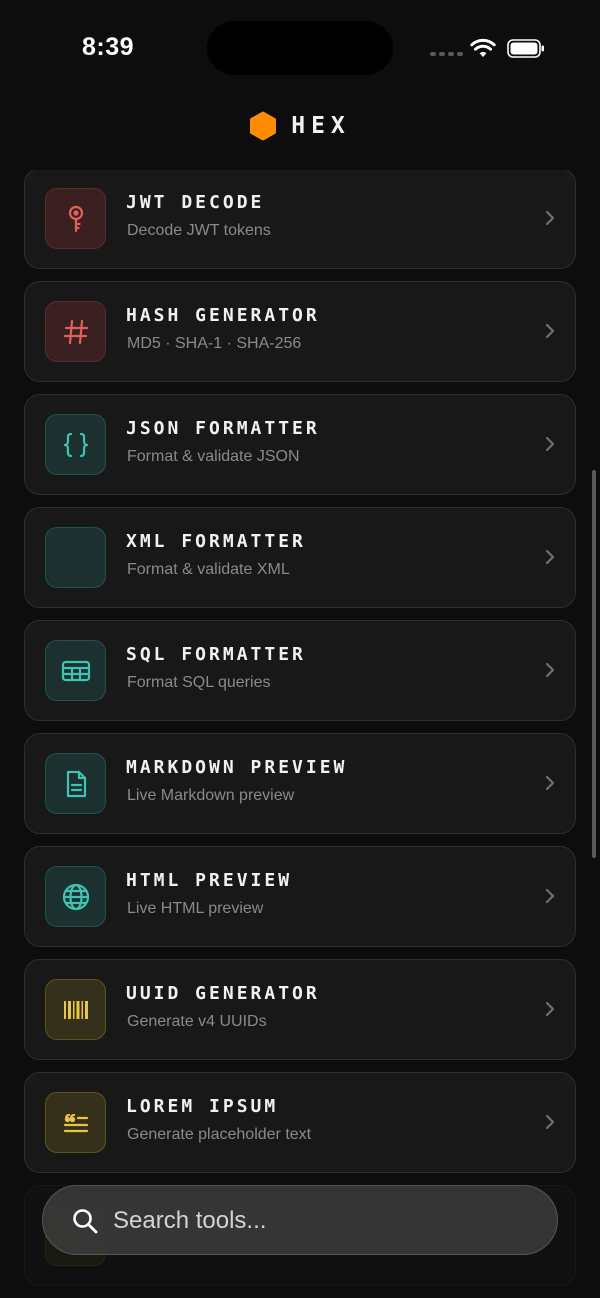 This screenshot has height=1298, width=600. I want to click on dynamic-island, so click(300, 48).